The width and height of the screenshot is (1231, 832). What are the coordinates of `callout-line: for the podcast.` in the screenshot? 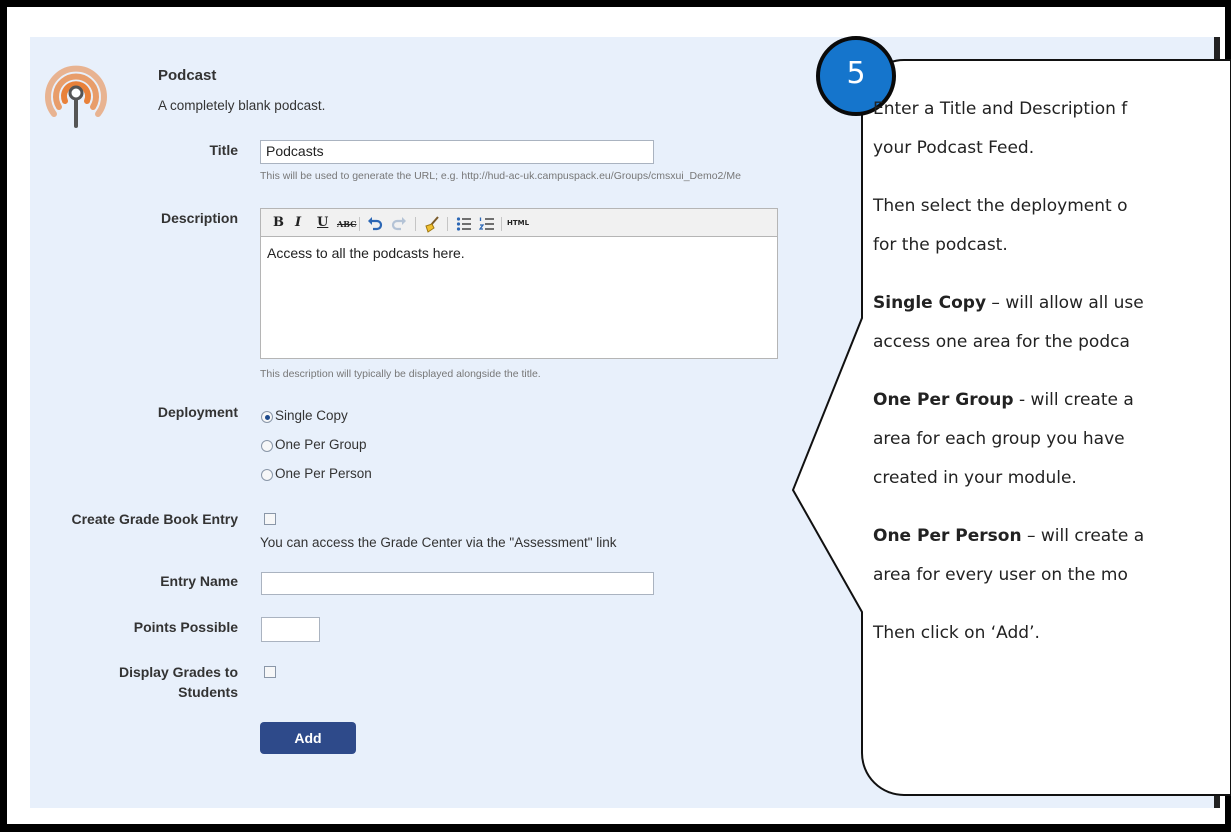 It's located at (940, 245).